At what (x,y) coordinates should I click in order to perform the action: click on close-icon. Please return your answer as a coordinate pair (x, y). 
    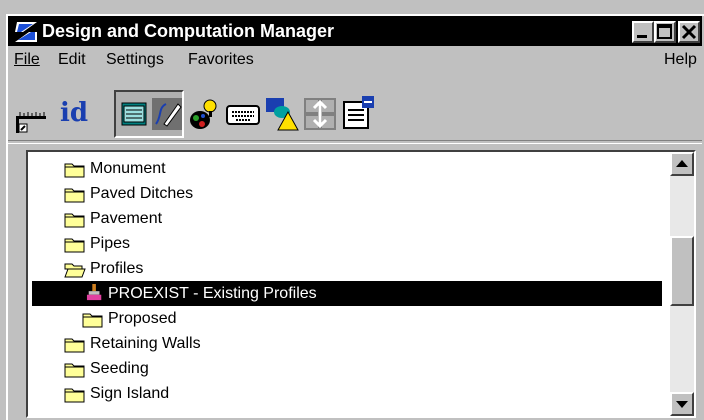
    Looking at the image, I should click on (689, 32).